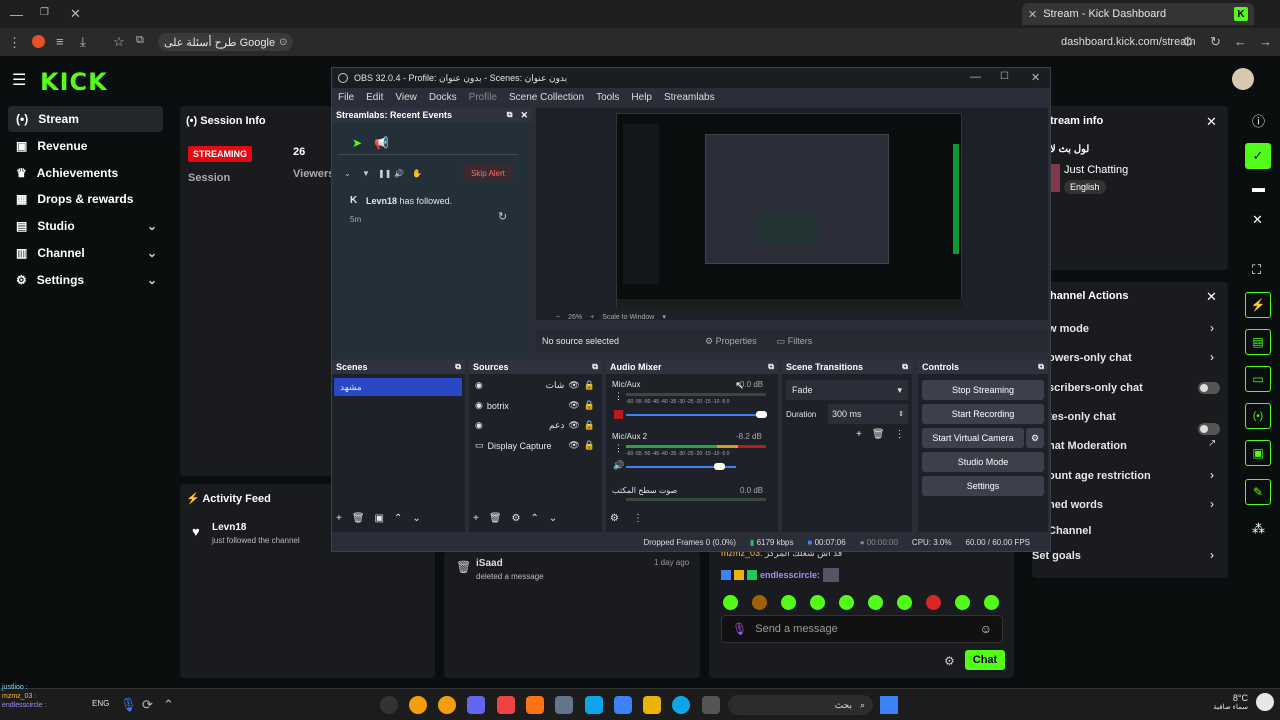  What do you see at coordinates (607, 97) in the screenshot?
I see `menu-tools: Tools` at bounding box center [607, 97].